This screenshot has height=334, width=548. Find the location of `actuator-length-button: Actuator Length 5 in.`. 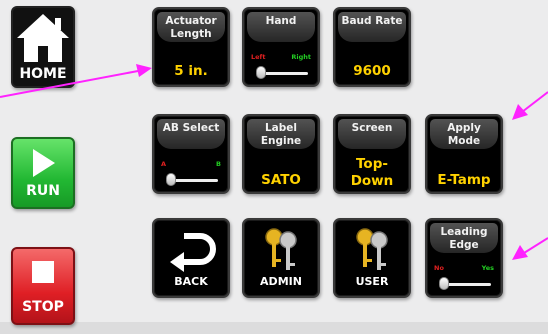

actuator-length-button: Actuator Length 5 in. is located at coordinates (191, 47).